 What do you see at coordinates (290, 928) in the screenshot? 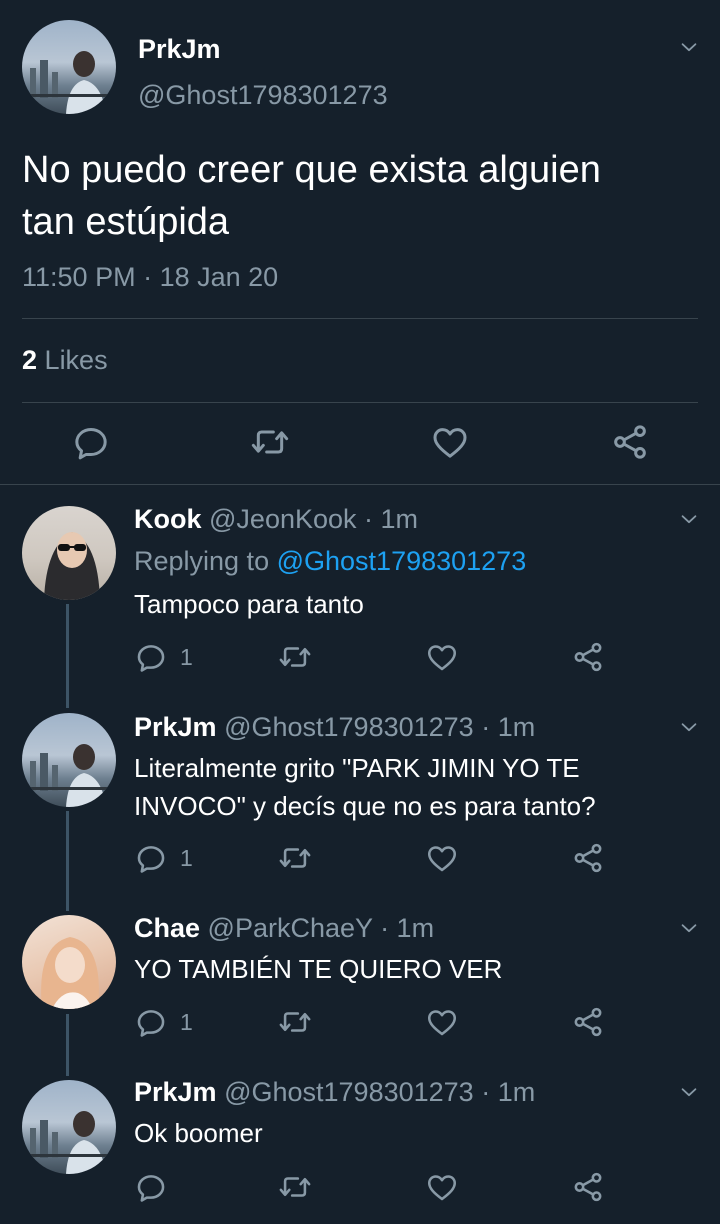
I see `user-handle: @ParkChaeY` at bounding box center [290, 928].